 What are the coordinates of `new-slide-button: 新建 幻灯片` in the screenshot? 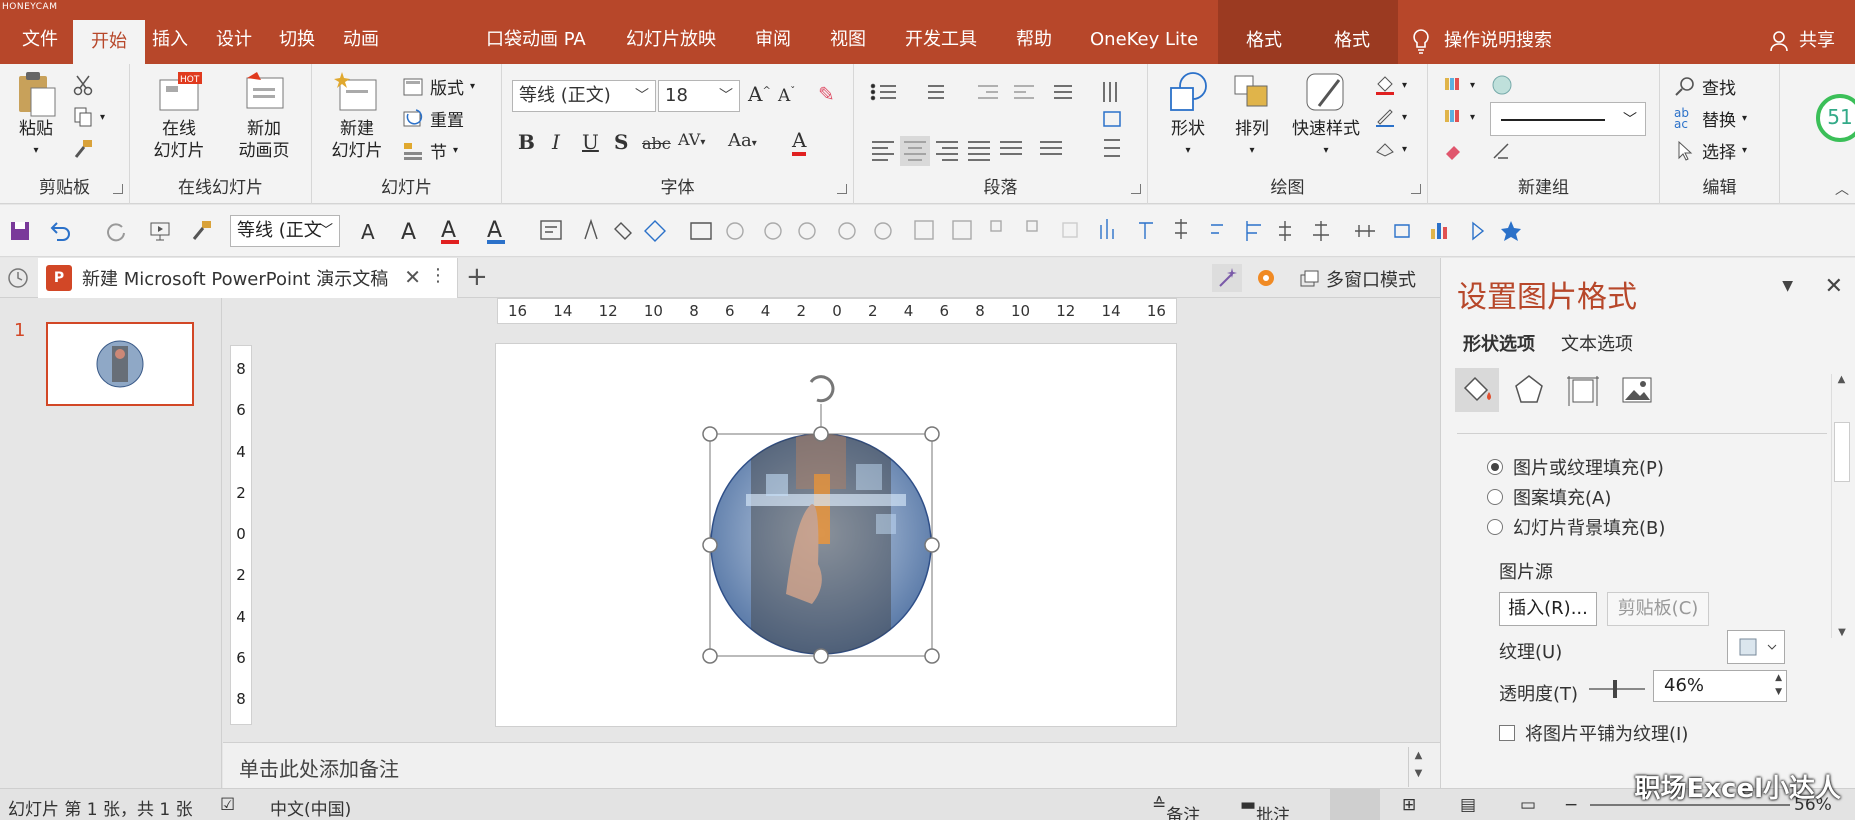 It's located at (357, 116).